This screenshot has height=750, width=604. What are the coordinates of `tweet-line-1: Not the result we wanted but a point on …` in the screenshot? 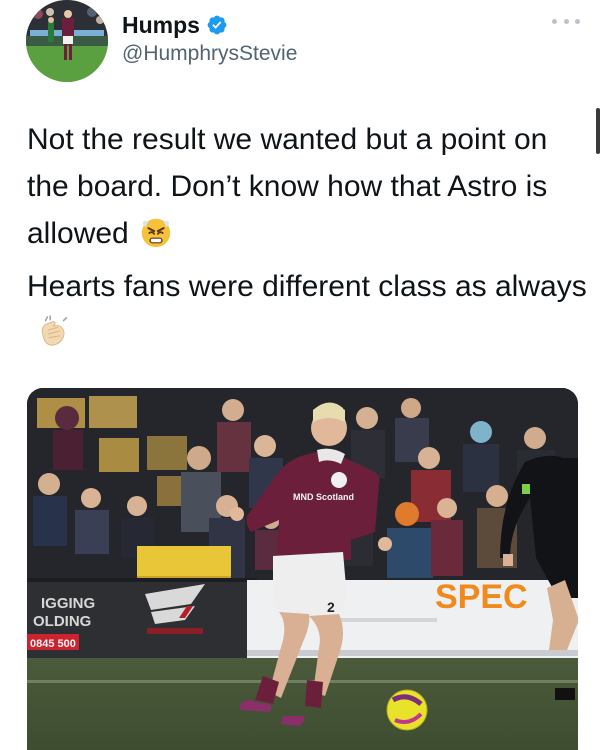 It's located at (287, 186).